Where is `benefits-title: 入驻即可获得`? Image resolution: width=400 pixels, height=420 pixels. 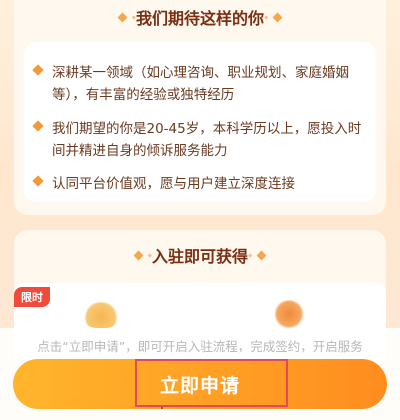 benefits-title: 入驻即可获得 is located at coordinates (200, 255).